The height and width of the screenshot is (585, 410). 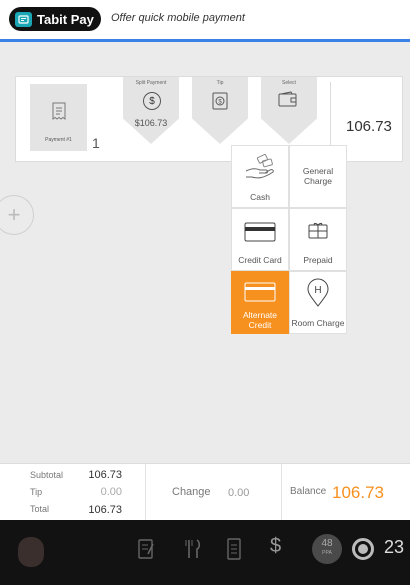 What do you see at coordinates (193, 551) in the screenshot?
I see `fork-knife-icon` at bounding box center [193, 551].